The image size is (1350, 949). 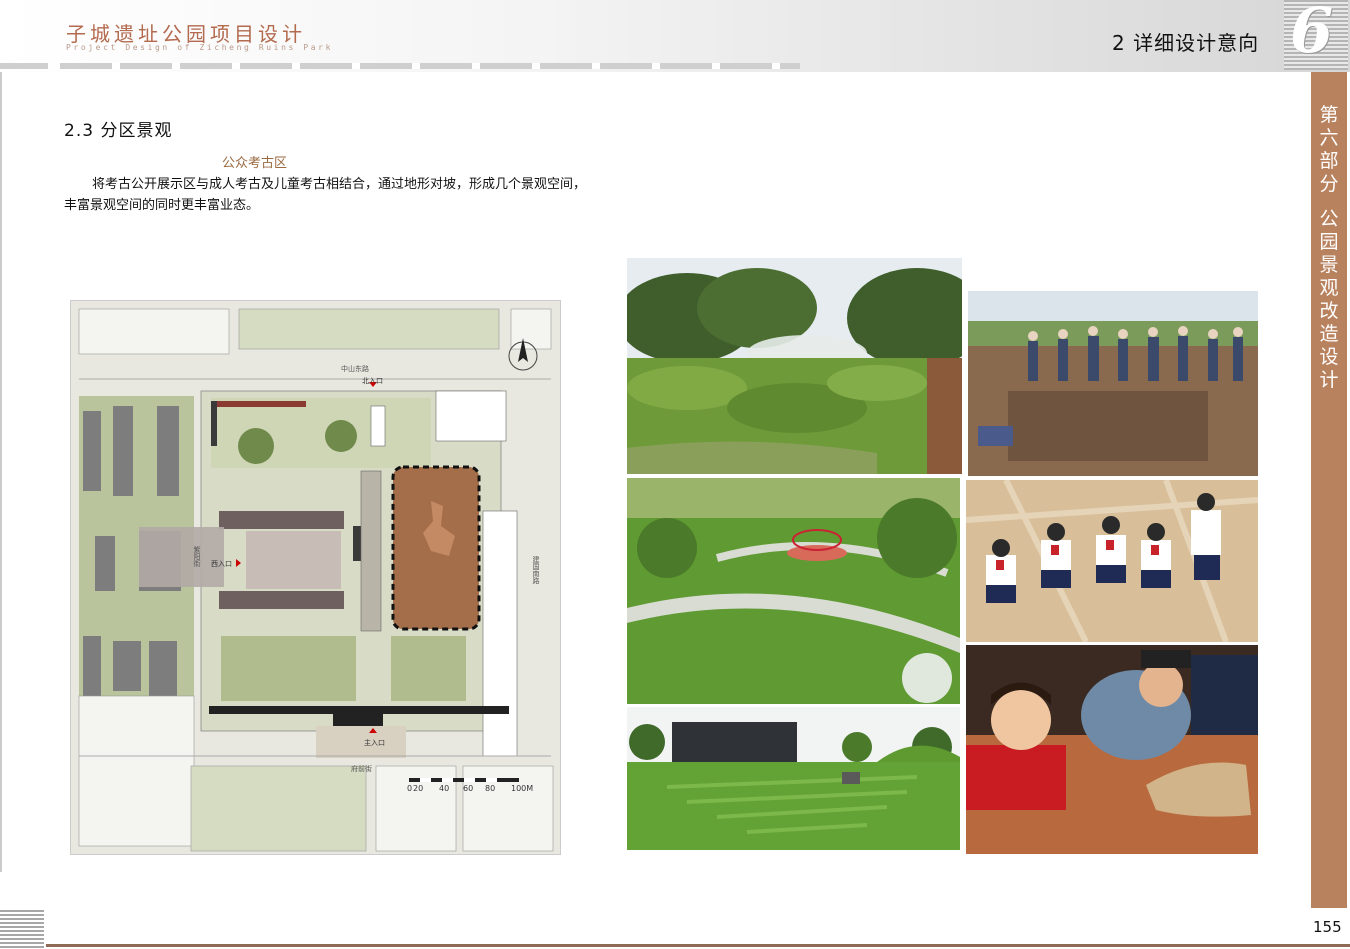 I want to click on scale-label-60: 60, so click(x=468, y=788).